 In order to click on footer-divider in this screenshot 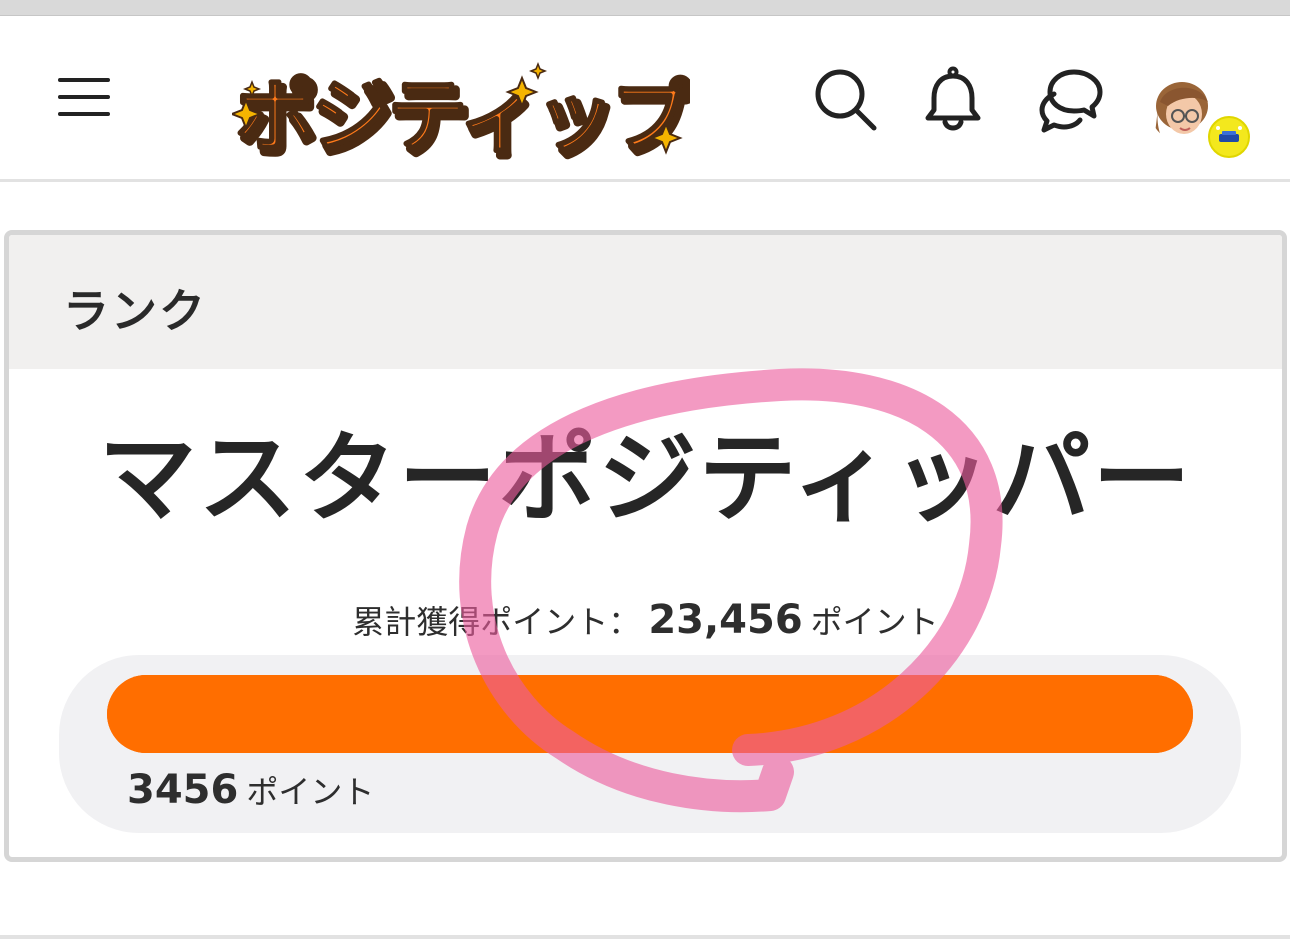, I will do `click(645, 937)`.